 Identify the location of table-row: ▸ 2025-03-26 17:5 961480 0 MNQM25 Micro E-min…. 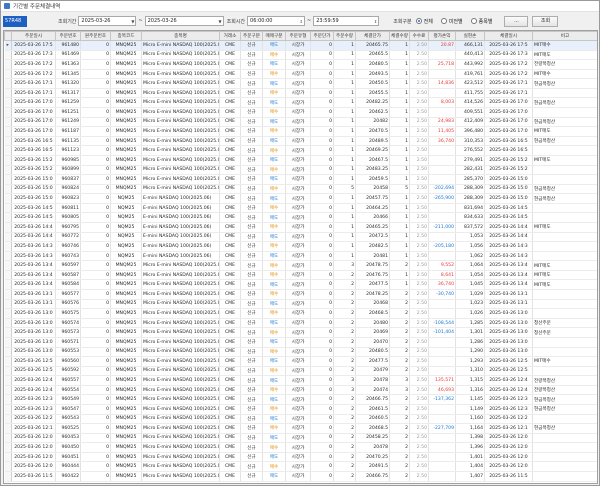
(300, 45).